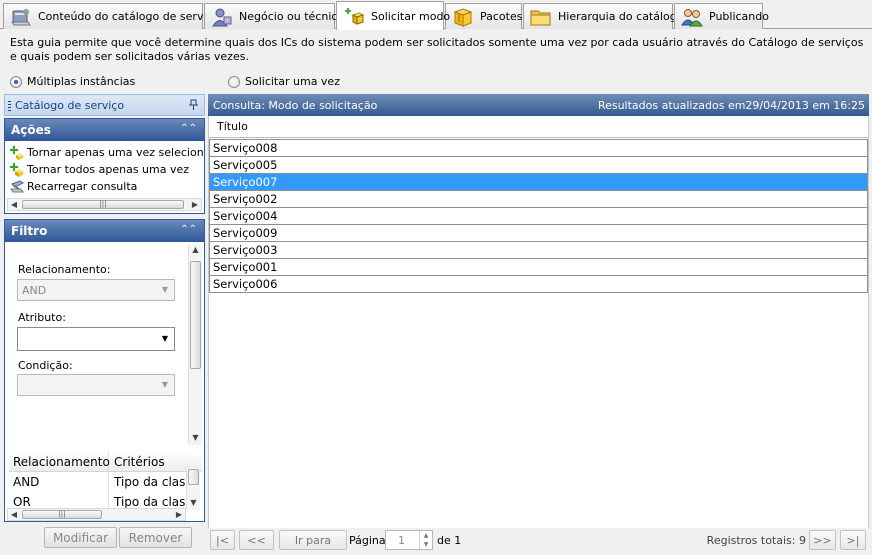  What do you see at coordinates (16, 81) in the screenshot?
I see `radio-selected-icon` at bounding box center [16, 81].